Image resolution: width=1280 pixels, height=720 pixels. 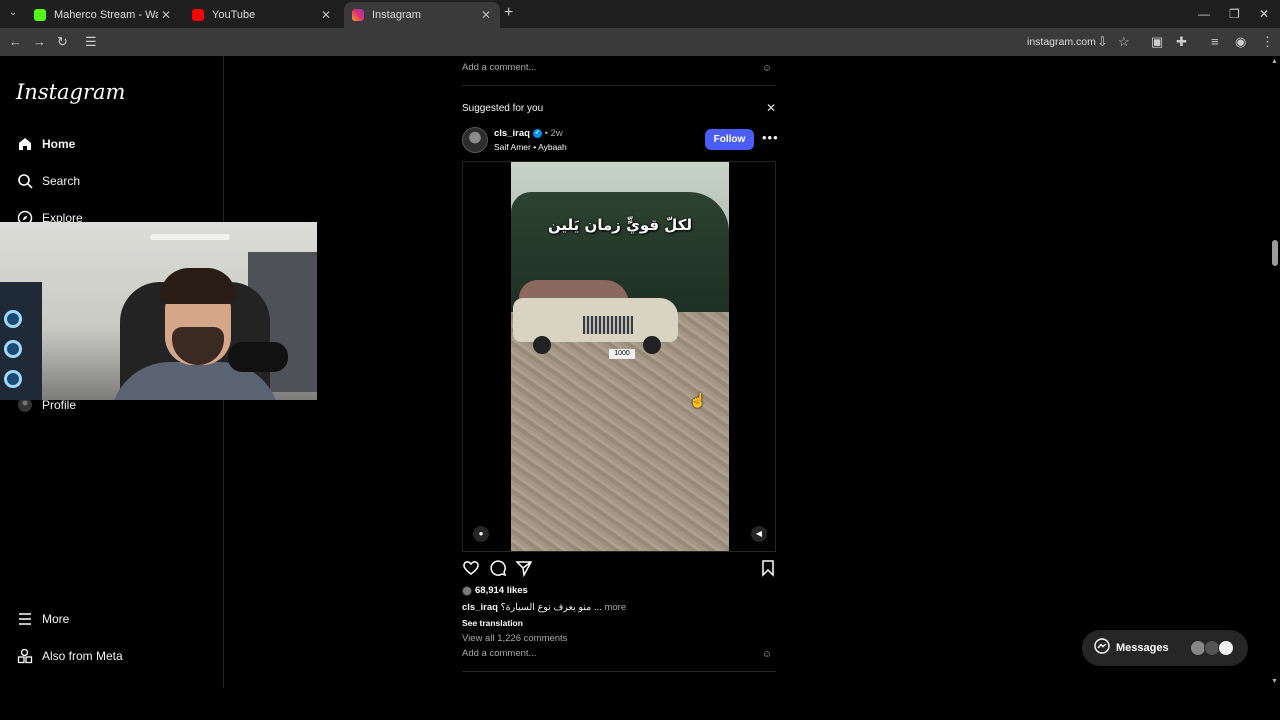 What do you see at coordinates (358, 15) in the screenshot?
I see `instagram-favicon-icon` at bounding box center [358, 15].